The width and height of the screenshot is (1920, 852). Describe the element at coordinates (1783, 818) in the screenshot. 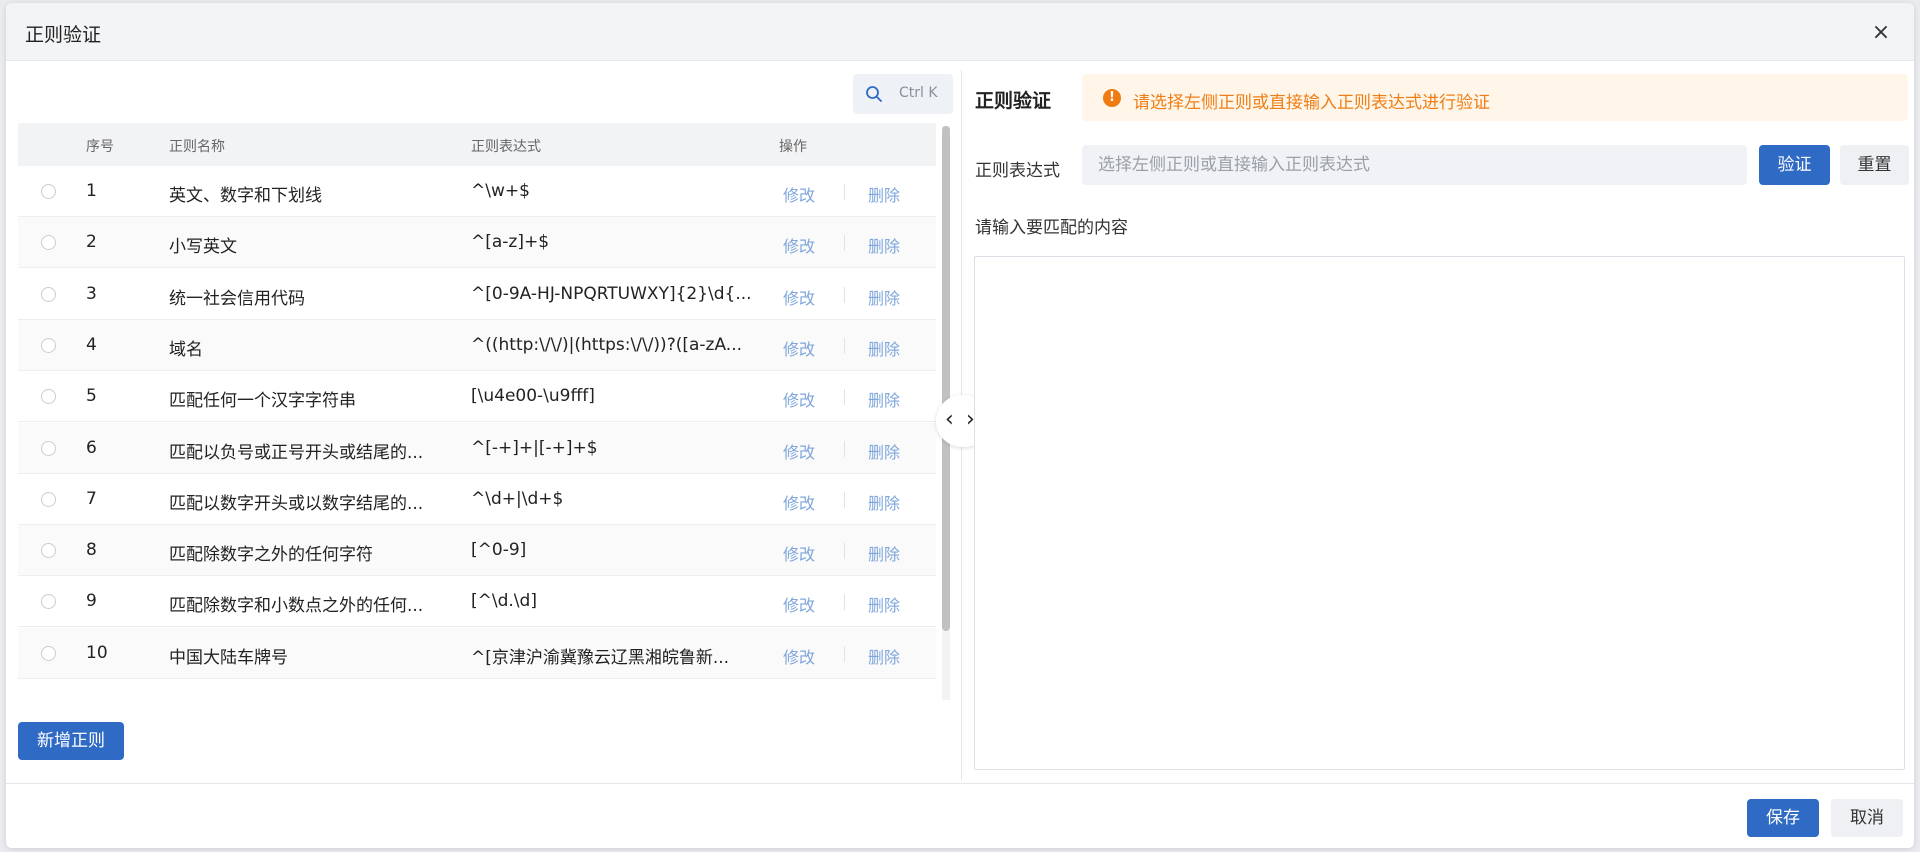

I see `save-button: 保存` at that location.